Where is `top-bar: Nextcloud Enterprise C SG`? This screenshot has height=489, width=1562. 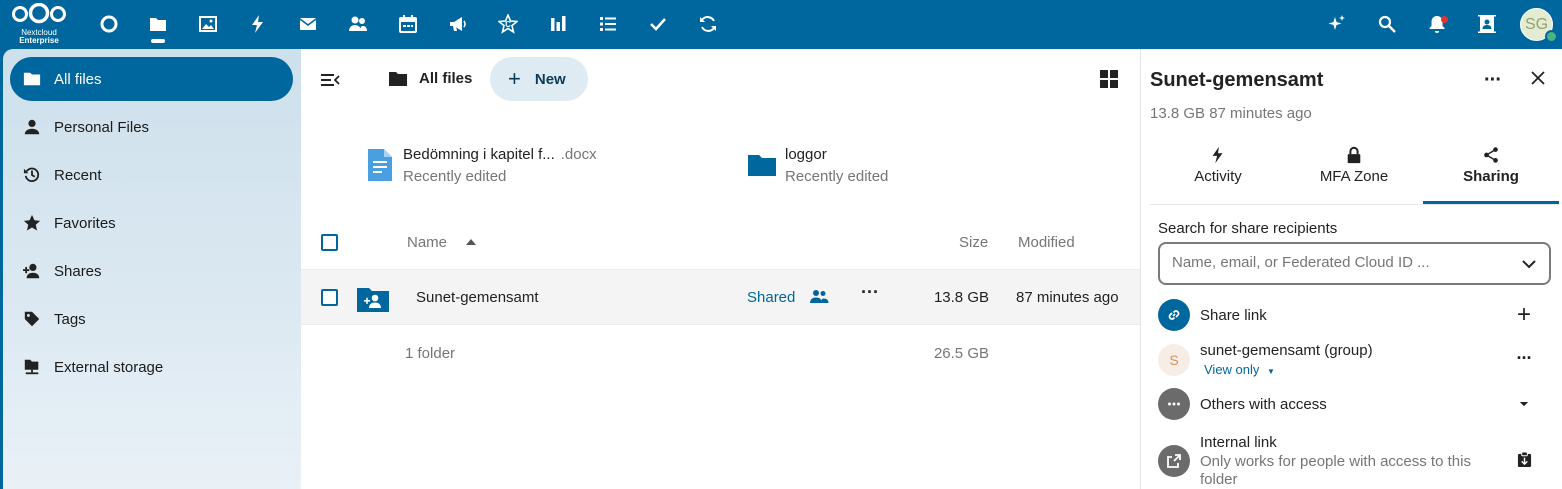
top-bar: Nextcloud Enterprise C SG is located at coordinates (781, 24).